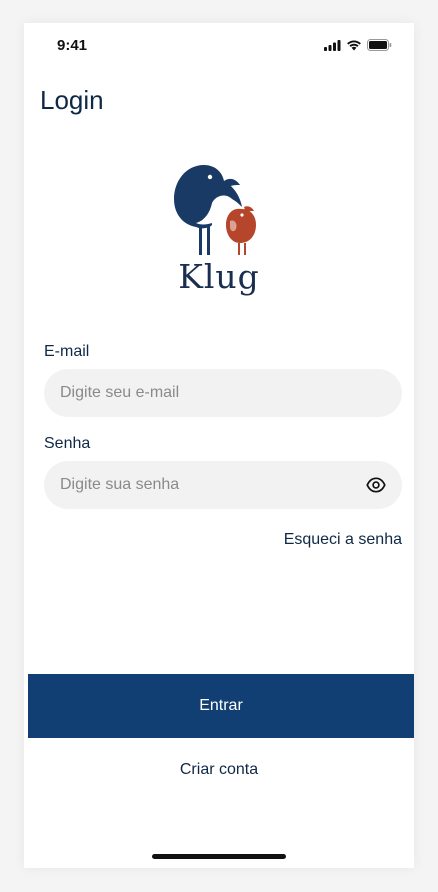  I want to click on password-field-container, so click(223, 485).